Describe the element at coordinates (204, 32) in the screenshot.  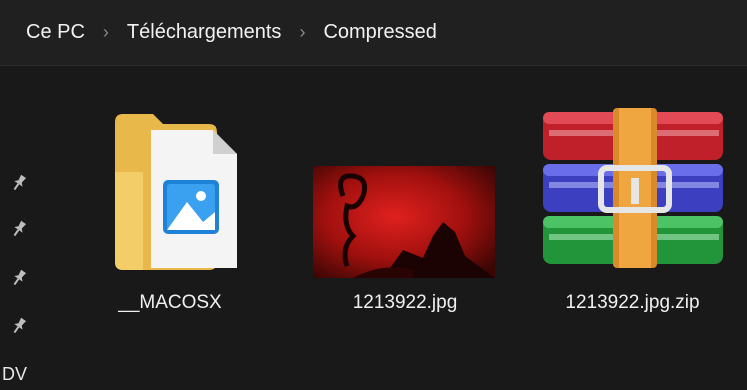
I see `breadcrumb-downloads: Téléchargements` at that location.